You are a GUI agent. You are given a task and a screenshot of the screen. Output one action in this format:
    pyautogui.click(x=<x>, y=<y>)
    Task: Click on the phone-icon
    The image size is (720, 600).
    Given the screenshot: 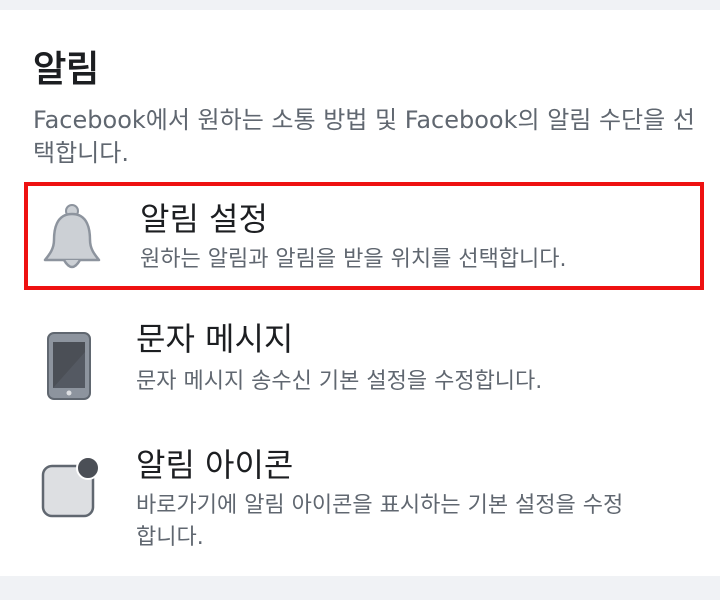 What is the action you would take?
    pyautogui.click(x=70, y=366)
    